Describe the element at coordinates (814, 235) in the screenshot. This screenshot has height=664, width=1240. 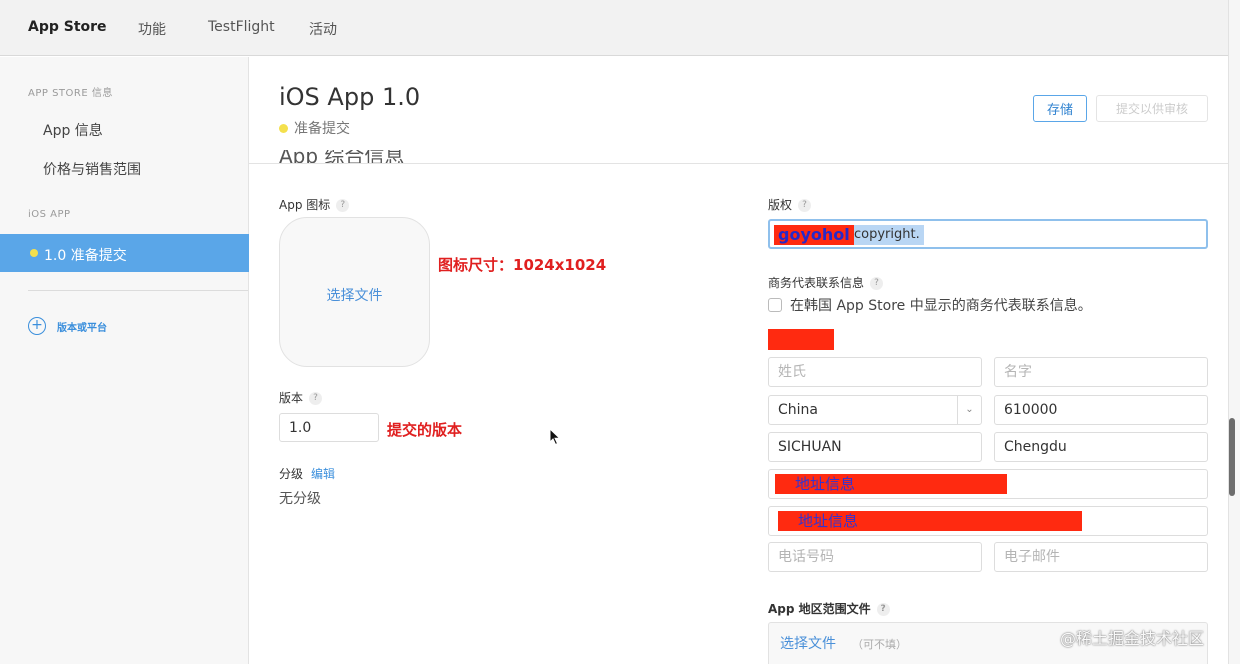
I see `copyright-redacted-text: goyohol` at that location.